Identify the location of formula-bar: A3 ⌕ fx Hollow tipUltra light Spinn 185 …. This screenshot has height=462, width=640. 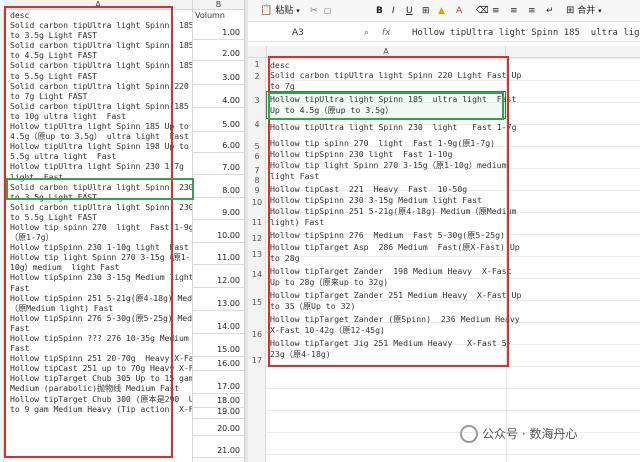
(444, 33).